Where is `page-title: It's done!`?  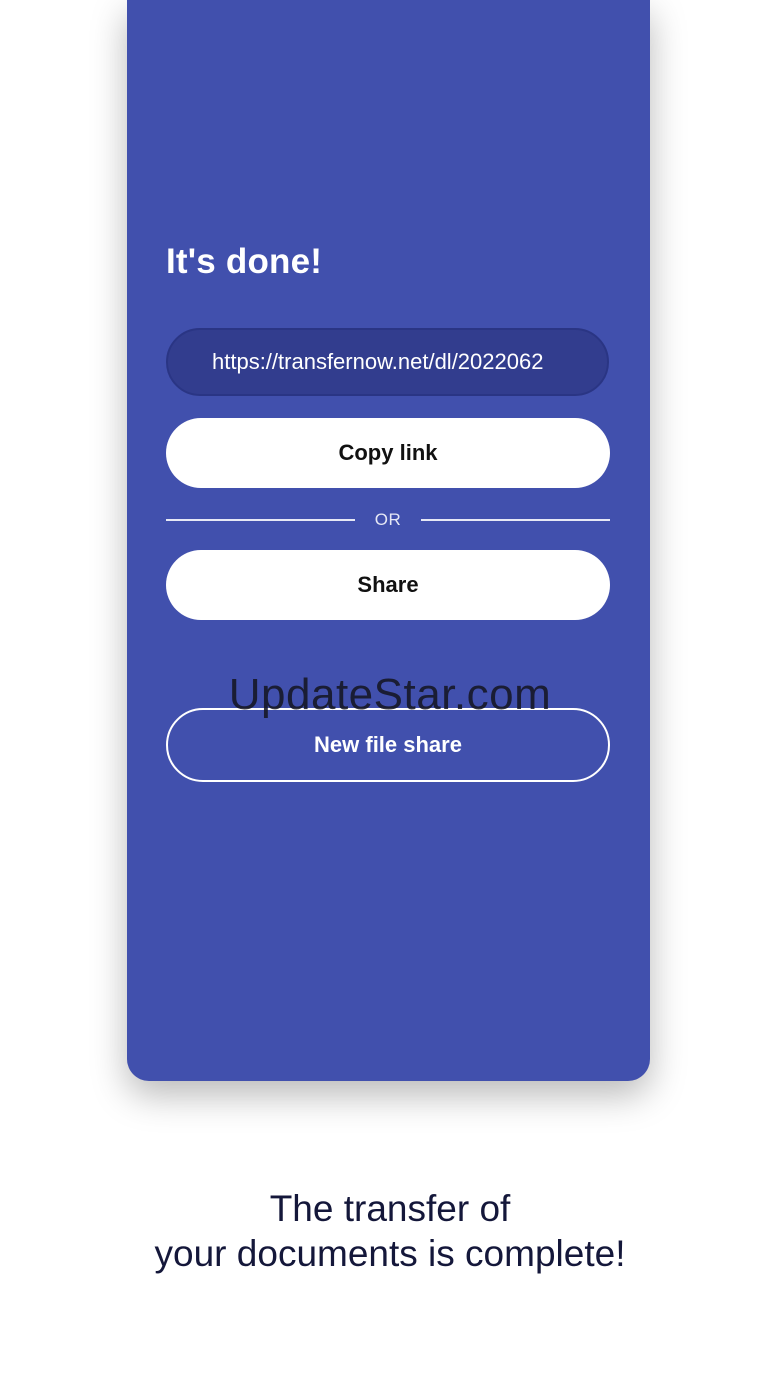 page-title: It's done! is located at coordinates (244, 261).